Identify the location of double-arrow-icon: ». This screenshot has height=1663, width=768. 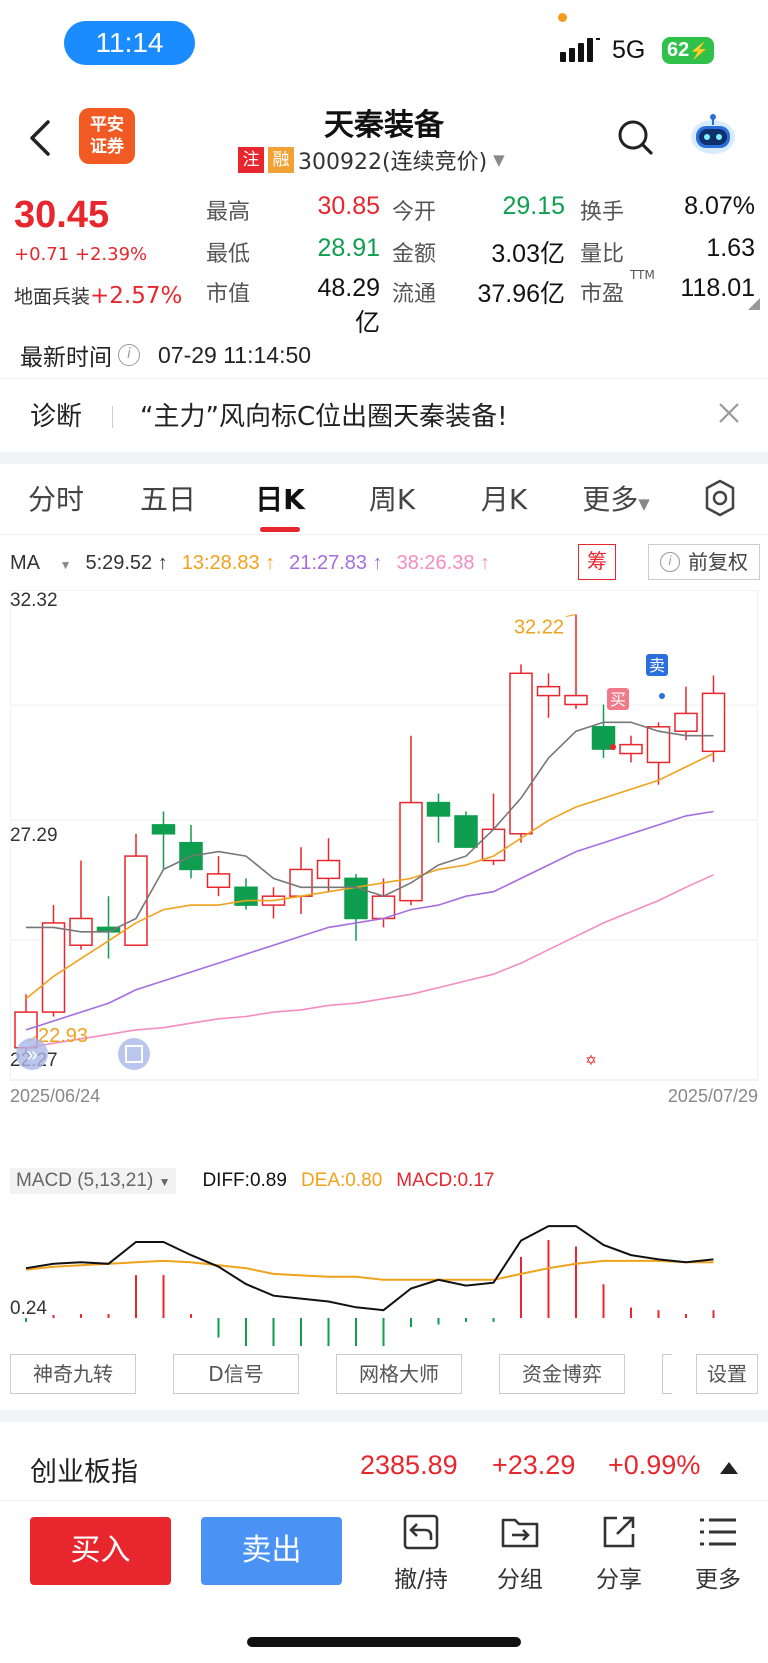
(31, 1055).